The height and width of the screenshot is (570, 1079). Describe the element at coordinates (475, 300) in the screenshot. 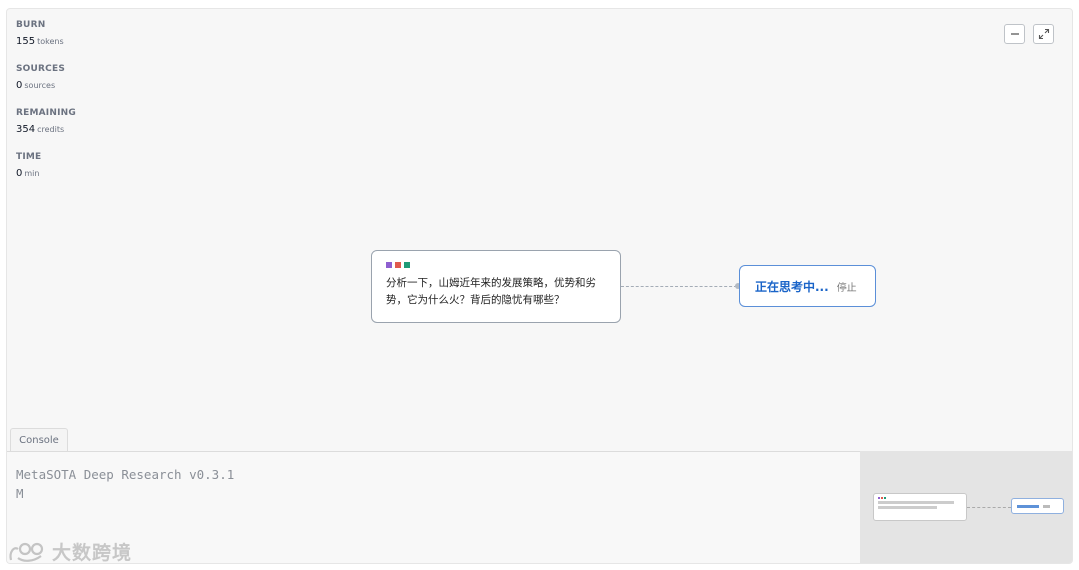

I see `query-line-2: 势，它为什么火？背后的隐忧有哪些？` at that location.